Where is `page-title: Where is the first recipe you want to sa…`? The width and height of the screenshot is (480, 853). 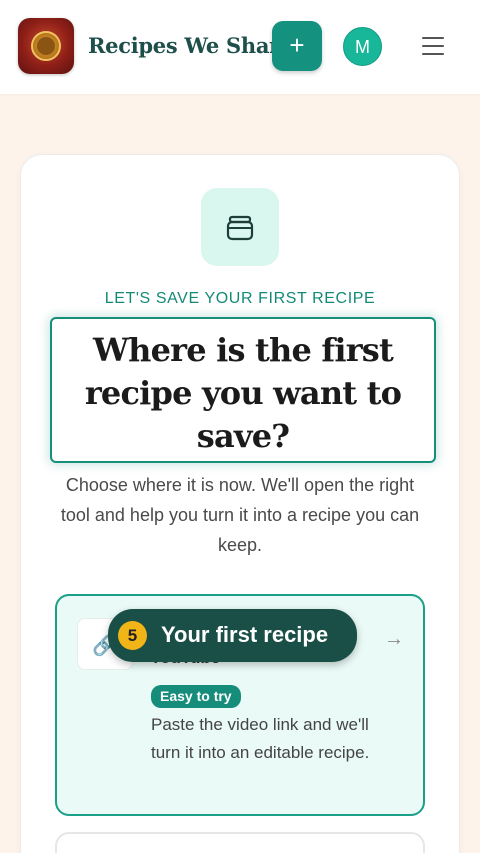 page-title: Where is the first recipe you want to sa… is located at coordinates (243, 393).